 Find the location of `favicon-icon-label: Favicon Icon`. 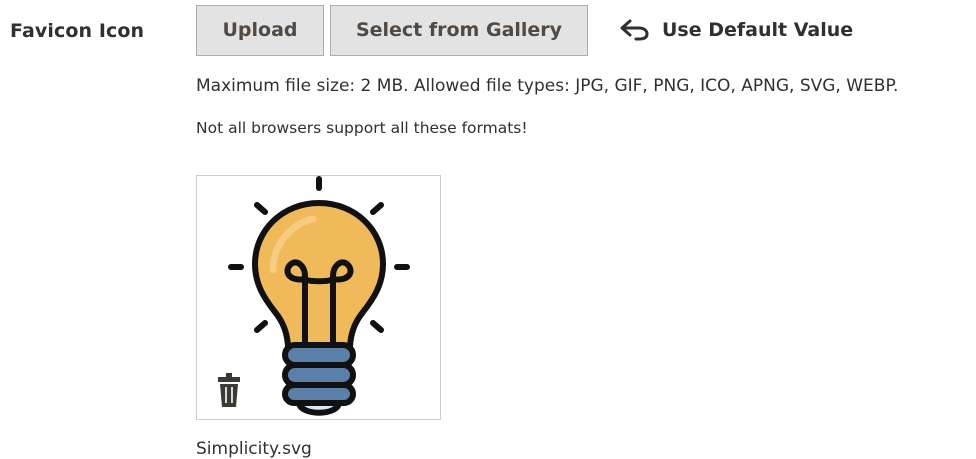

favicon-icon-label: Favicon Icon is located at coordinates (77, 31).